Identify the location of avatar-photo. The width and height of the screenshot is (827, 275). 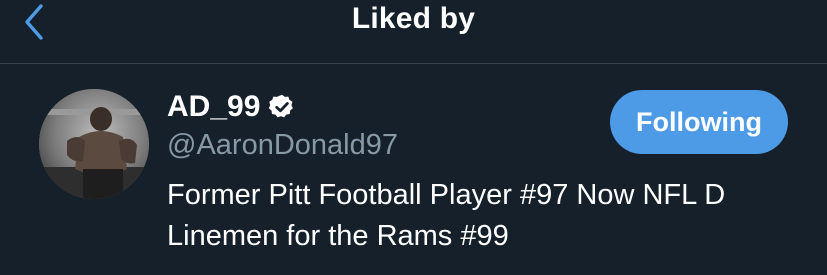
(94, 144).